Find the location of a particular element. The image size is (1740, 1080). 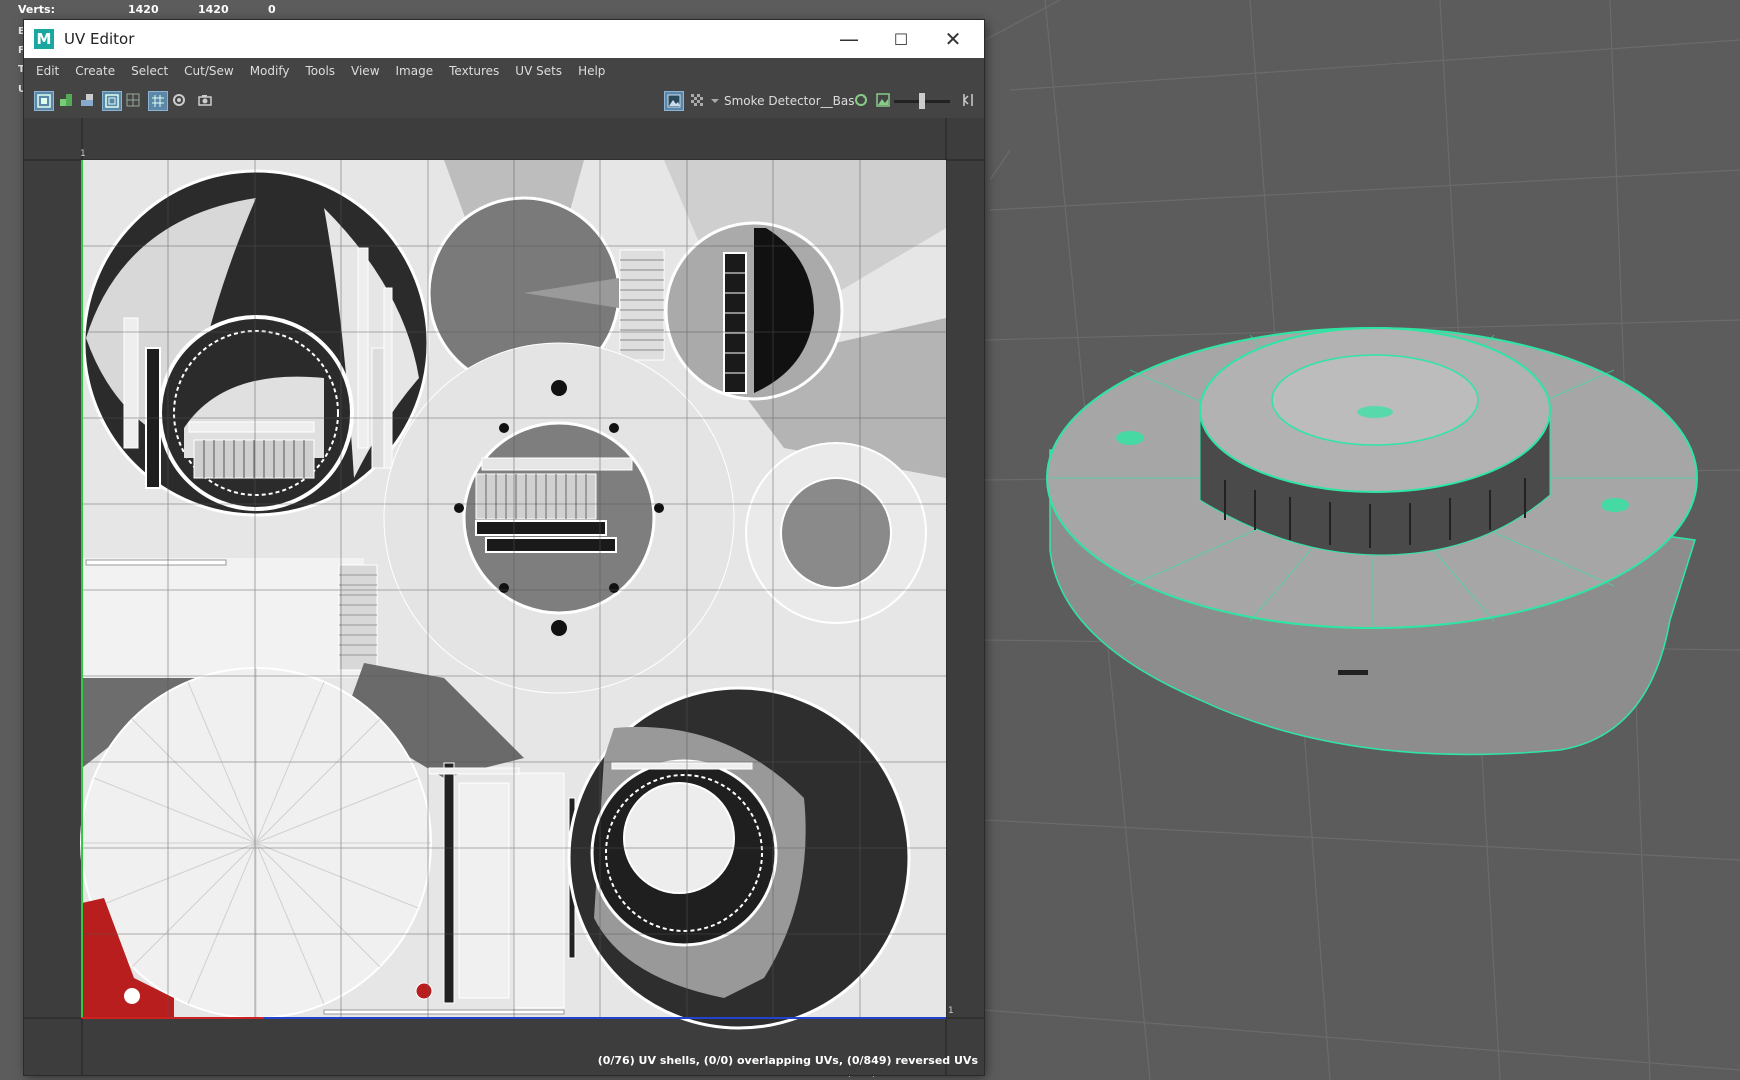

close-button: ✕ is located at coordinates (953, 39).